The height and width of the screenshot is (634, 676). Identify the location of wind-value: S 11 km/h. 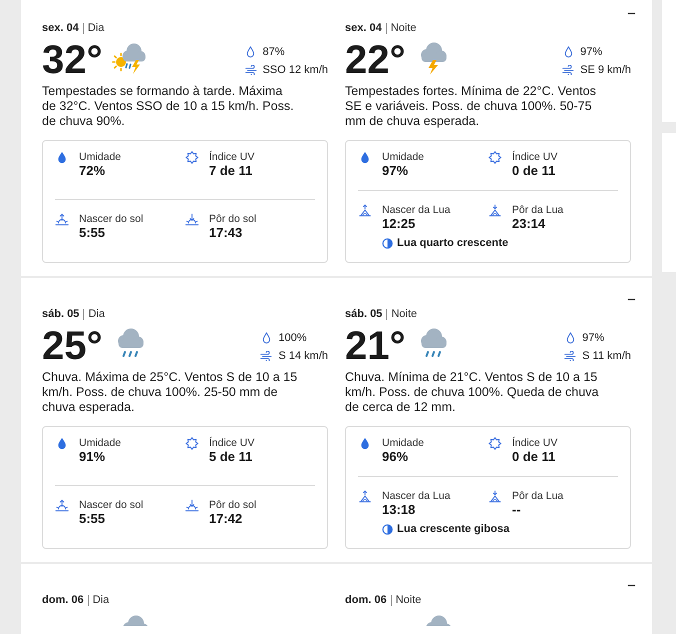
(606, 356).